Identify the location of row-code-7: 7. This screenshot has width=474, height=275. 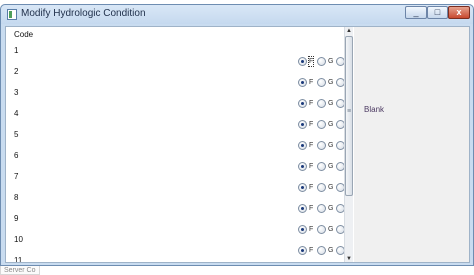
(16, 176).